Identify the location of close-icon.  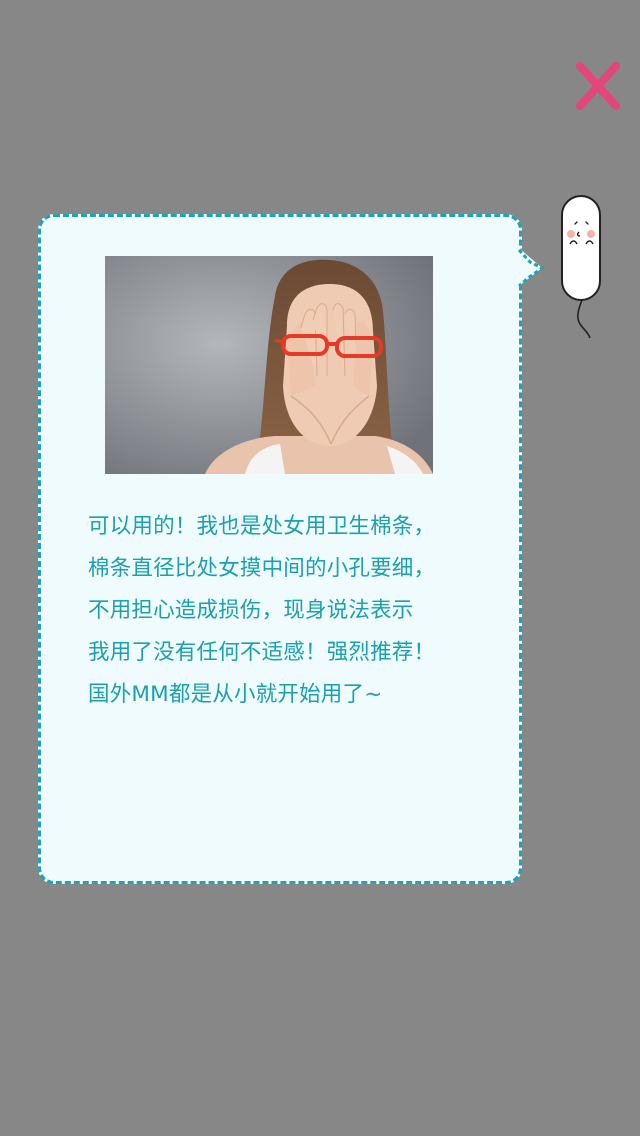
(598, 86).